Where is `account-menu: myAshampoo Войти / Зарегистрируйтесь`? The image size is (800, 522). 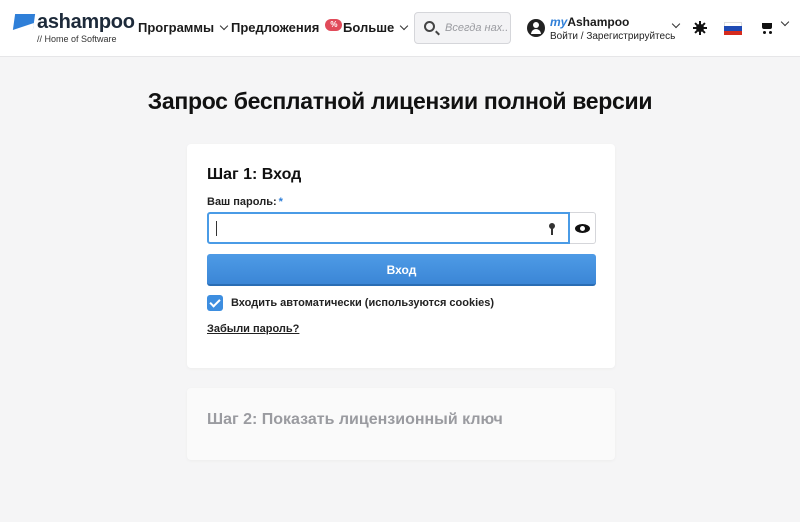
account-menu: myAshampoo Войти / Зарегистрируйтесь is located at coordinates (604, 29).